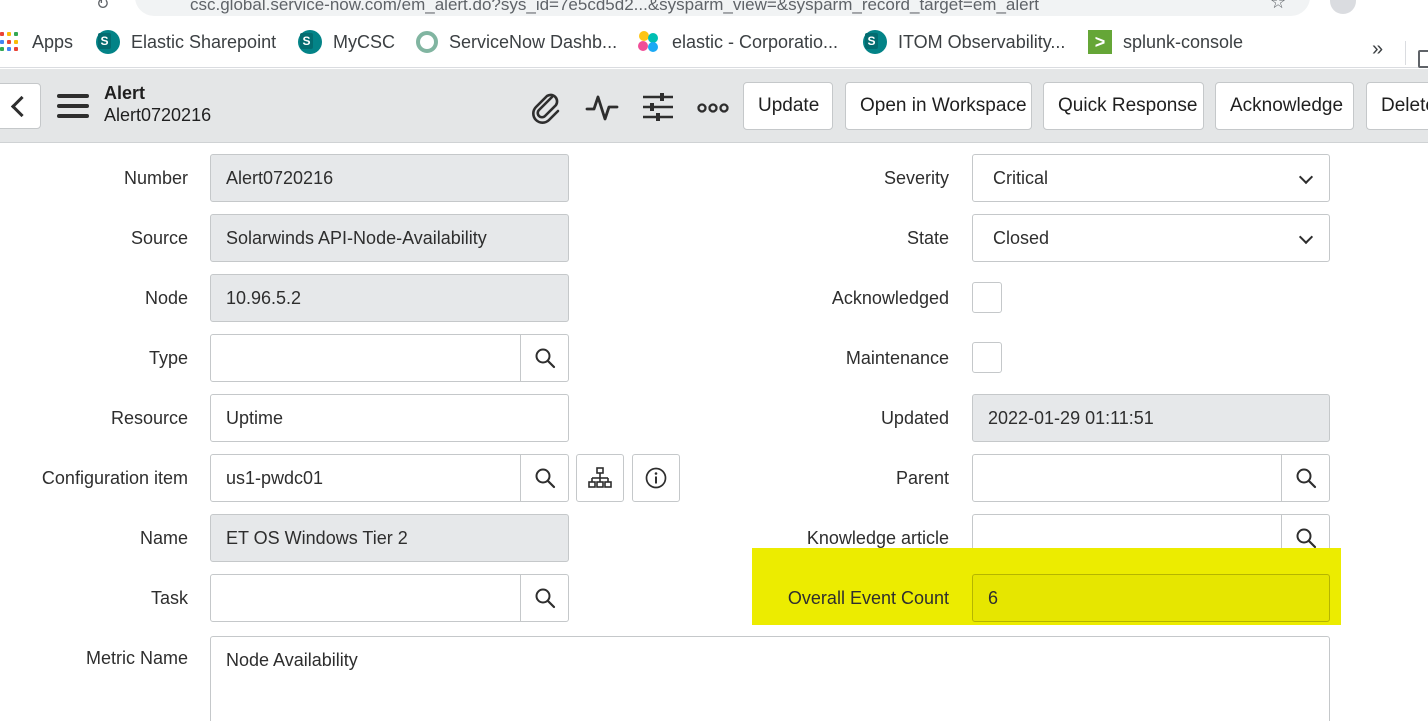 The height and width of the screenshot is (721, 1428). What do you see at coordinates (356, 237) in the screenshot?
I see `source-value: Solarwinds API-Node-Availability` at bounding box center [356, 237].